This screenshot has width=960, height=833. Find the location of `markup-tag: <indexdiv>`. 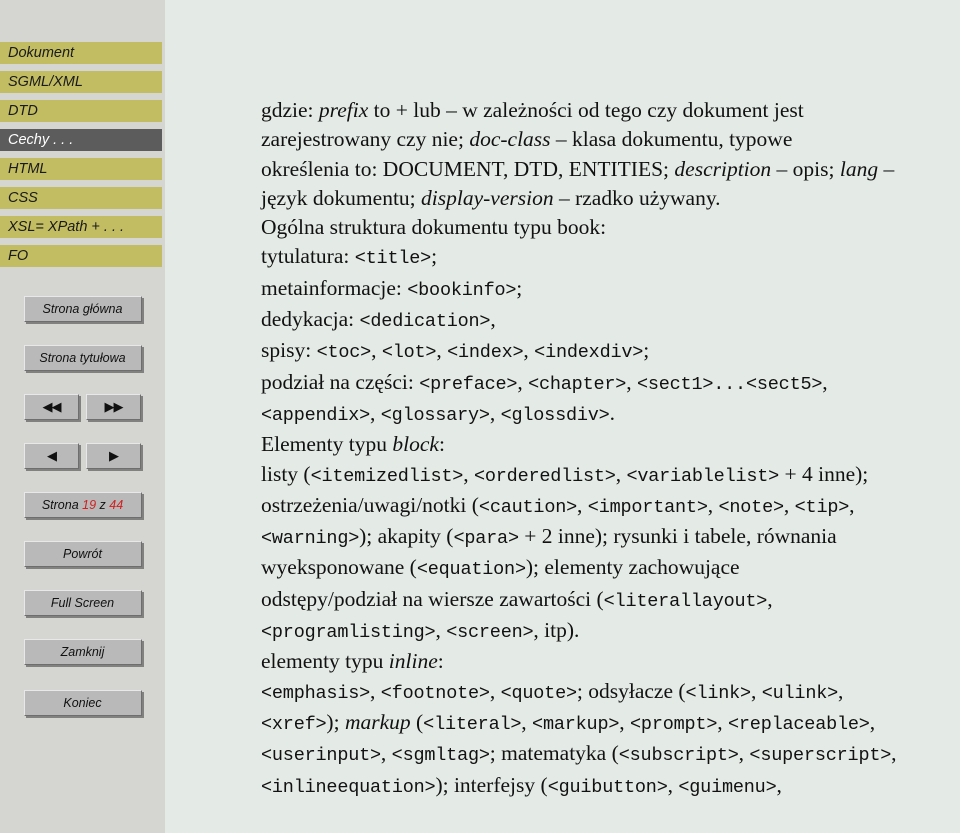

markup-tag: <indexdiv> is located at coordinates (589, 353).